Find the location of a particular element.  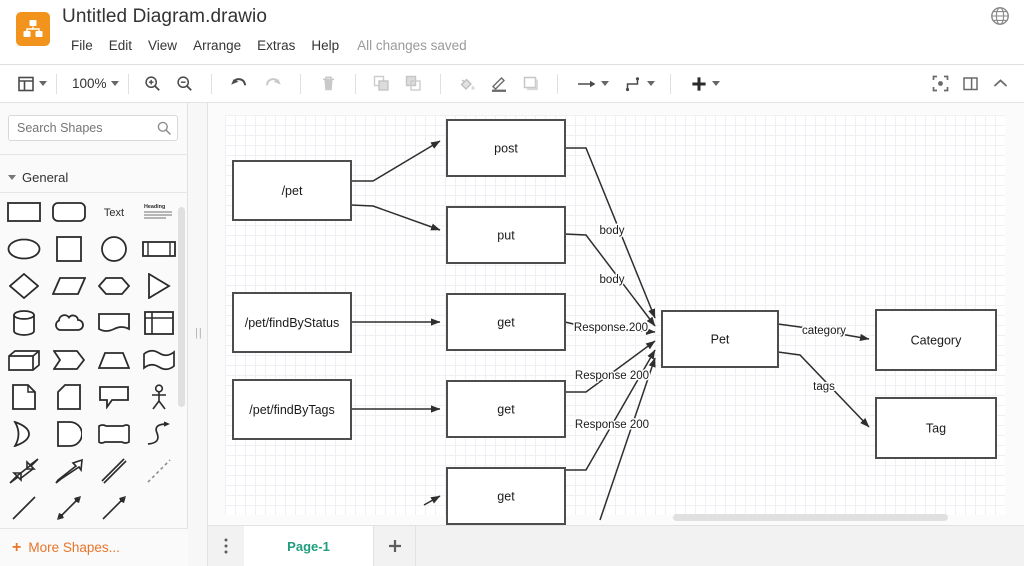

toolbar-divider is located at coordinates (128, 83).